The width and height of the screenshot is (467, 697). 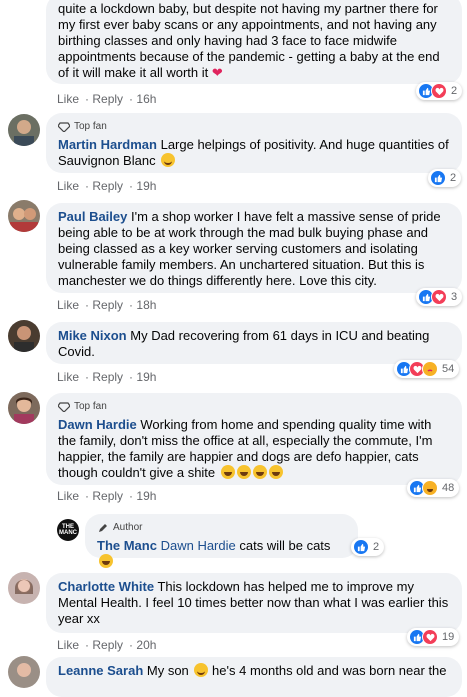 I want to click on heart-emoji-icon: ❤, so click(x=217, y=72).